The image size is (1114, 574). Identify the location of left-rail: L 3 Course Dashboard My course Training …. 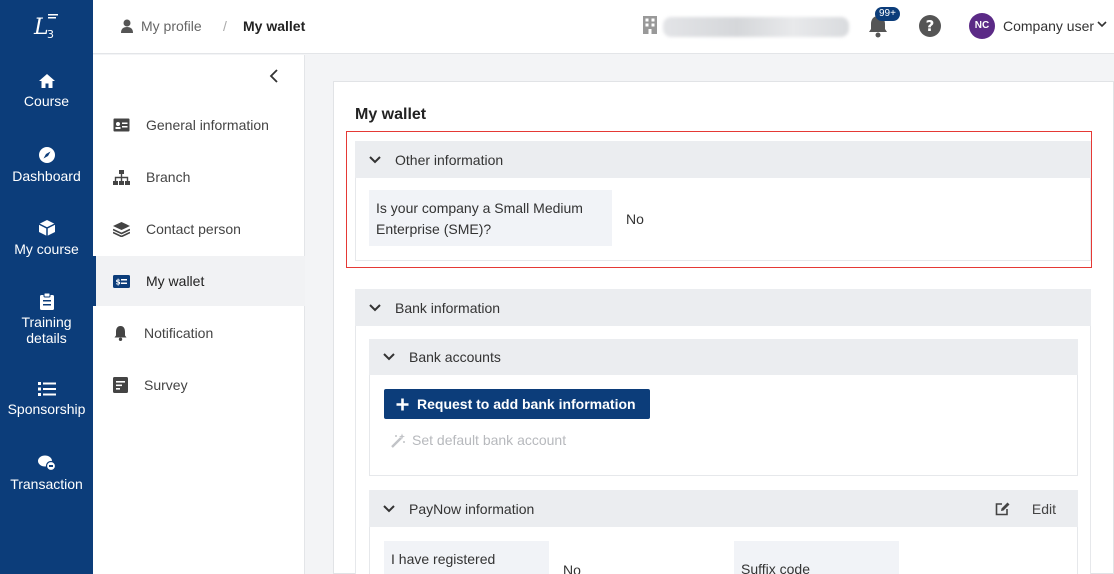
(46, 287).